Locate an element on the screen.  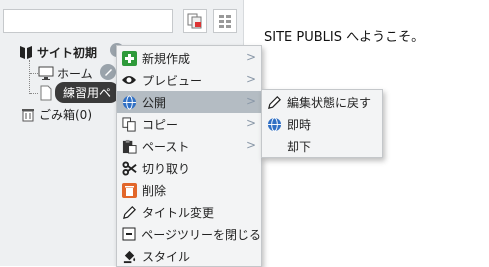
tree-node-label: ごみ箱(0) is located at coordinates (65, 114).